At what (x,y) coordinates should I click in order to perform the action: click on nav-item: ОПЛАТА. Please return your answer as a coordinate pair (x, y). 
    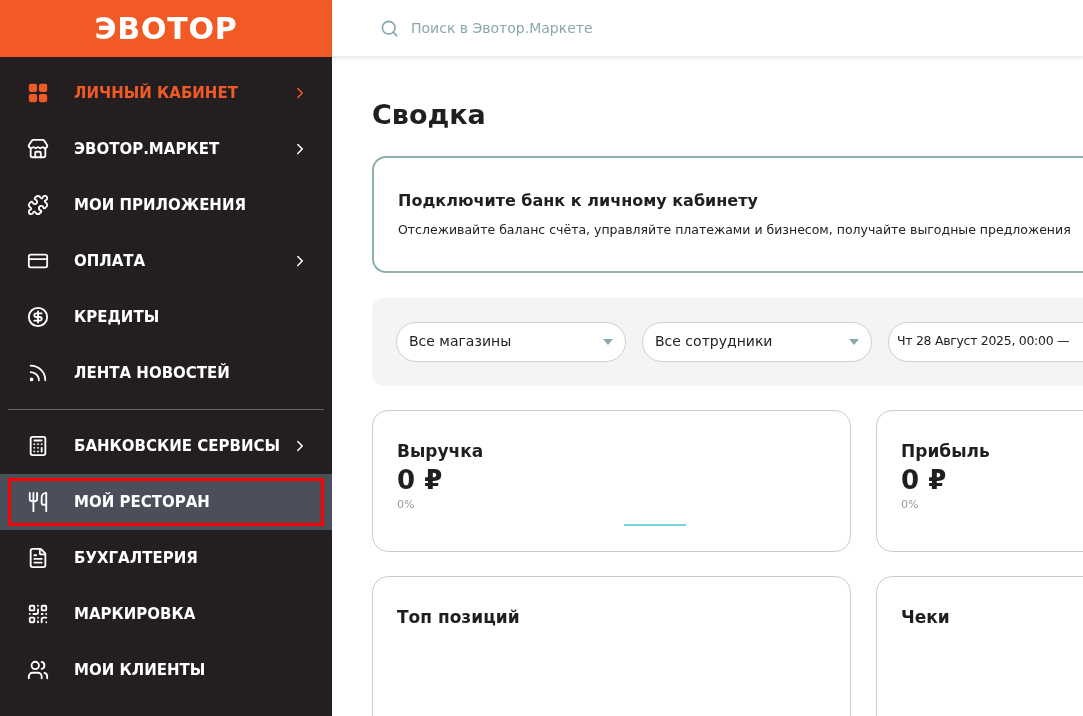
    Looking at the image, I should click on (166, 261).